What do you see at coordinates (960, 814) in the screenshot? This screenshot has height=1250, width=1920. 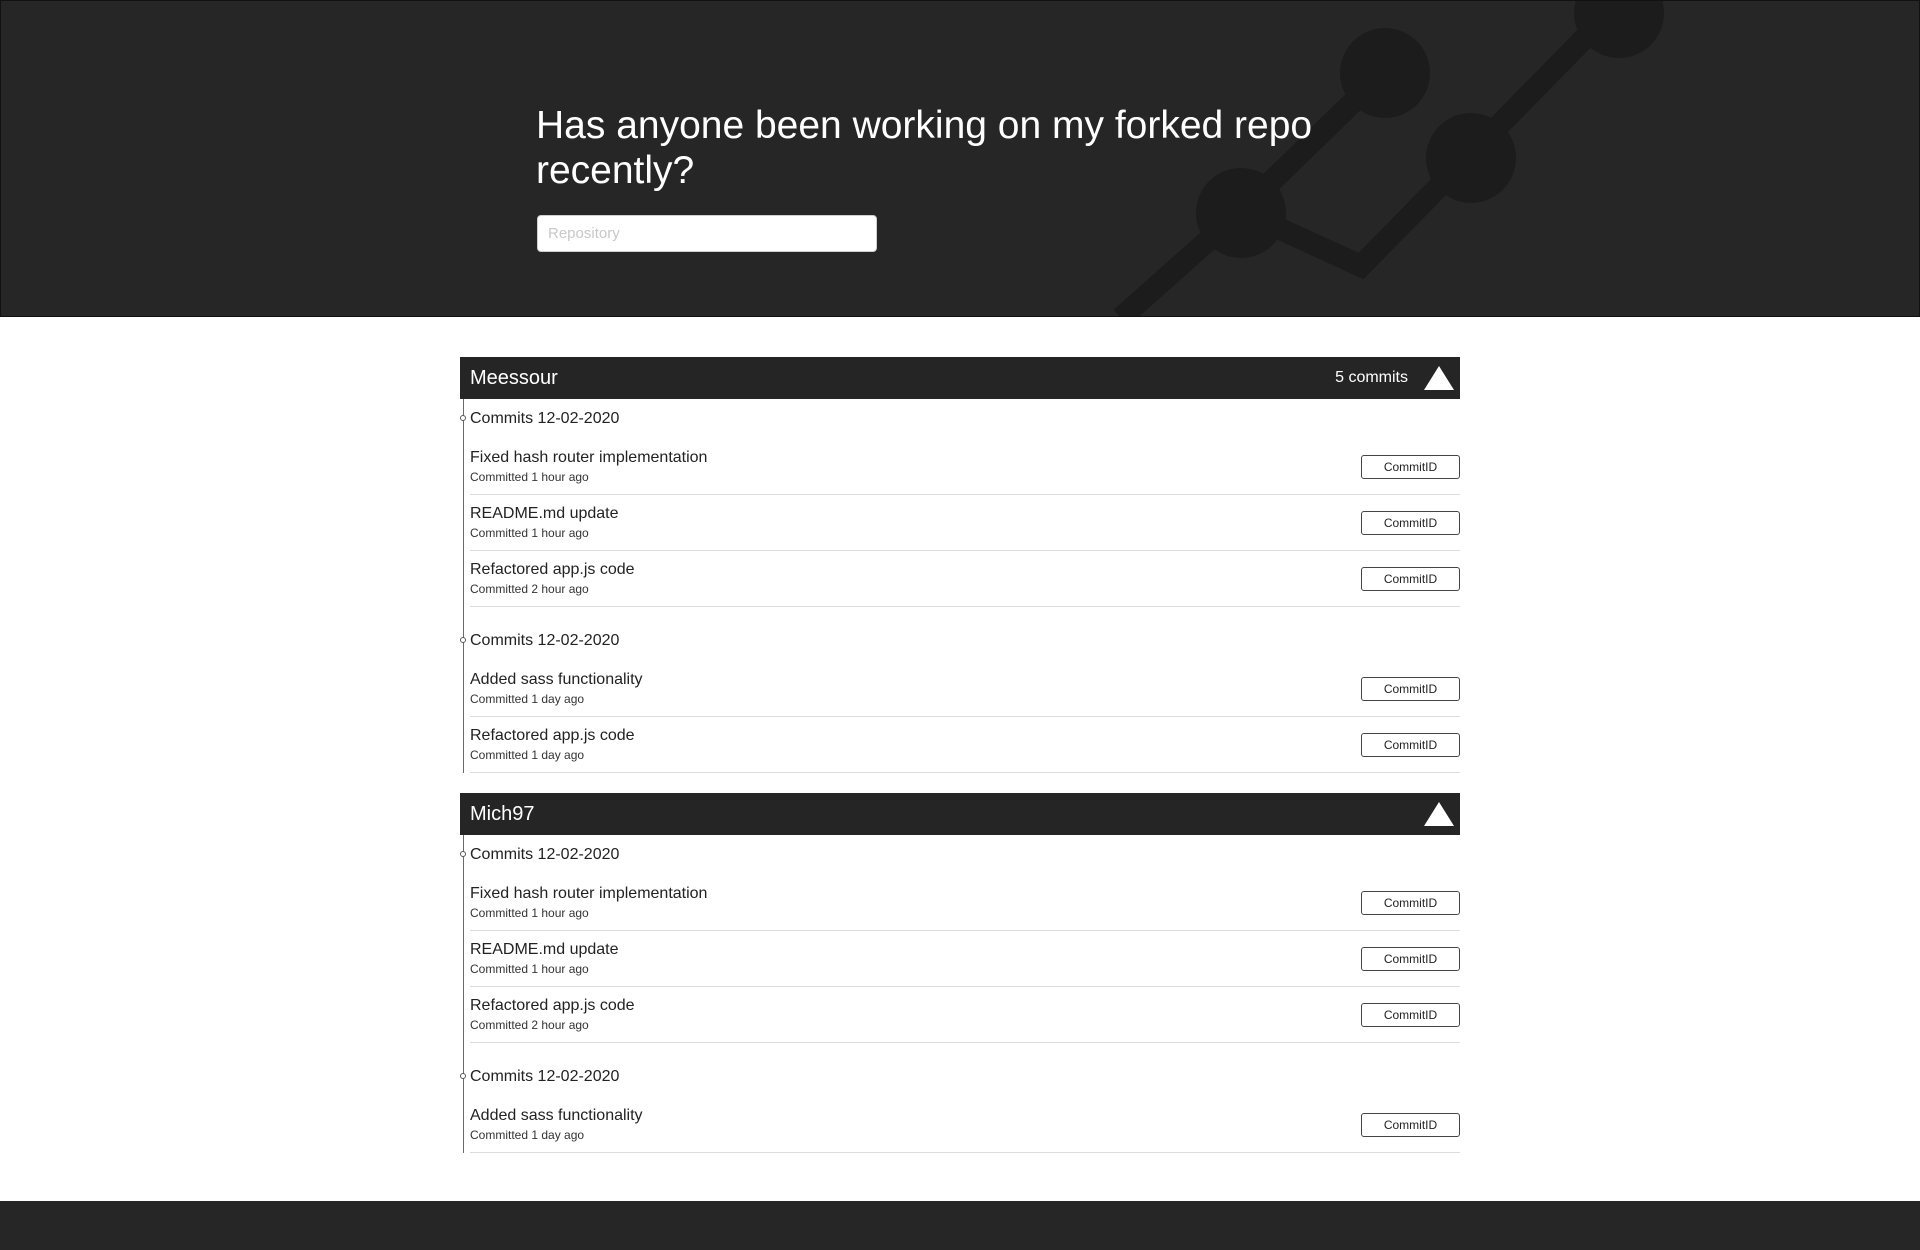 I see `contributor-header: Mich97` at bounding box center [960, 814].